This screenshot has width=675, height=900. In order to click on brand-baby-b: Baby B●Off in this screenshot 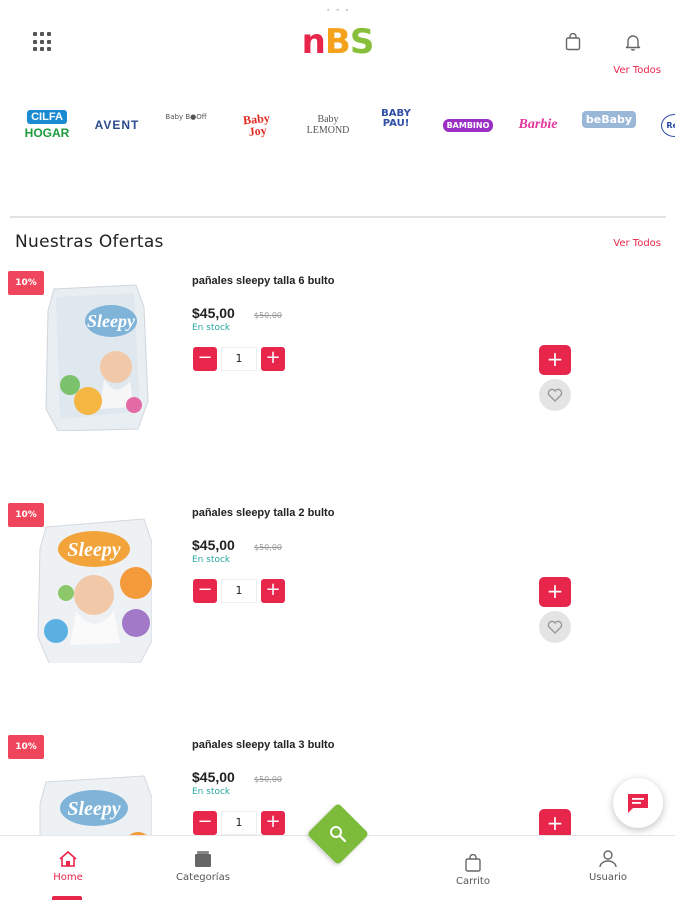, I will do `click(186, 117)`.